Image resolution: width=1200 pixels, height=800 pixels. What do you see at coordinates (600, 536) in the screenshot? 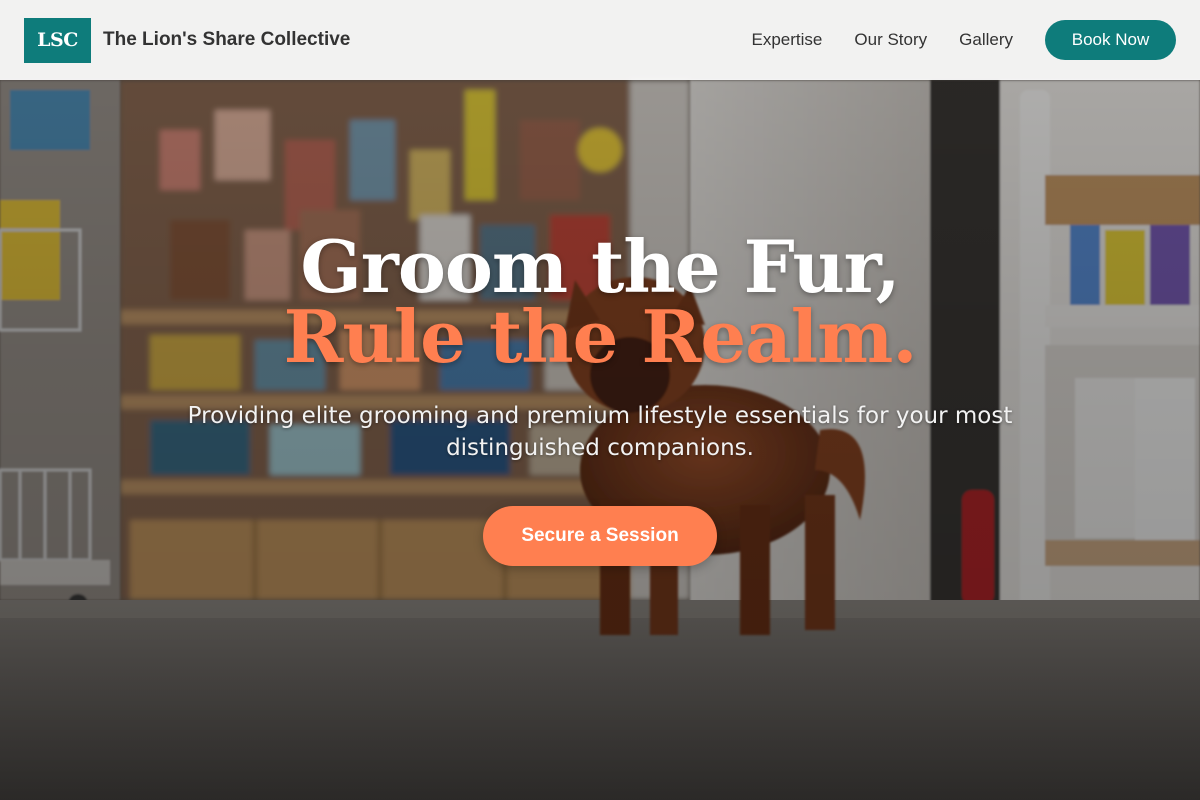
I see `secure-session-button: Secure a Session` at bounding box center [600, 536].